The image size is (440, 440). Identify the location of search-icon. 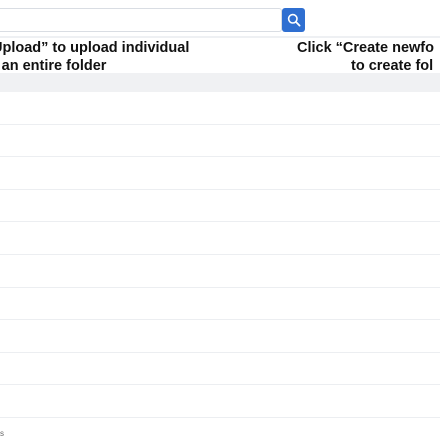
(294, 20).